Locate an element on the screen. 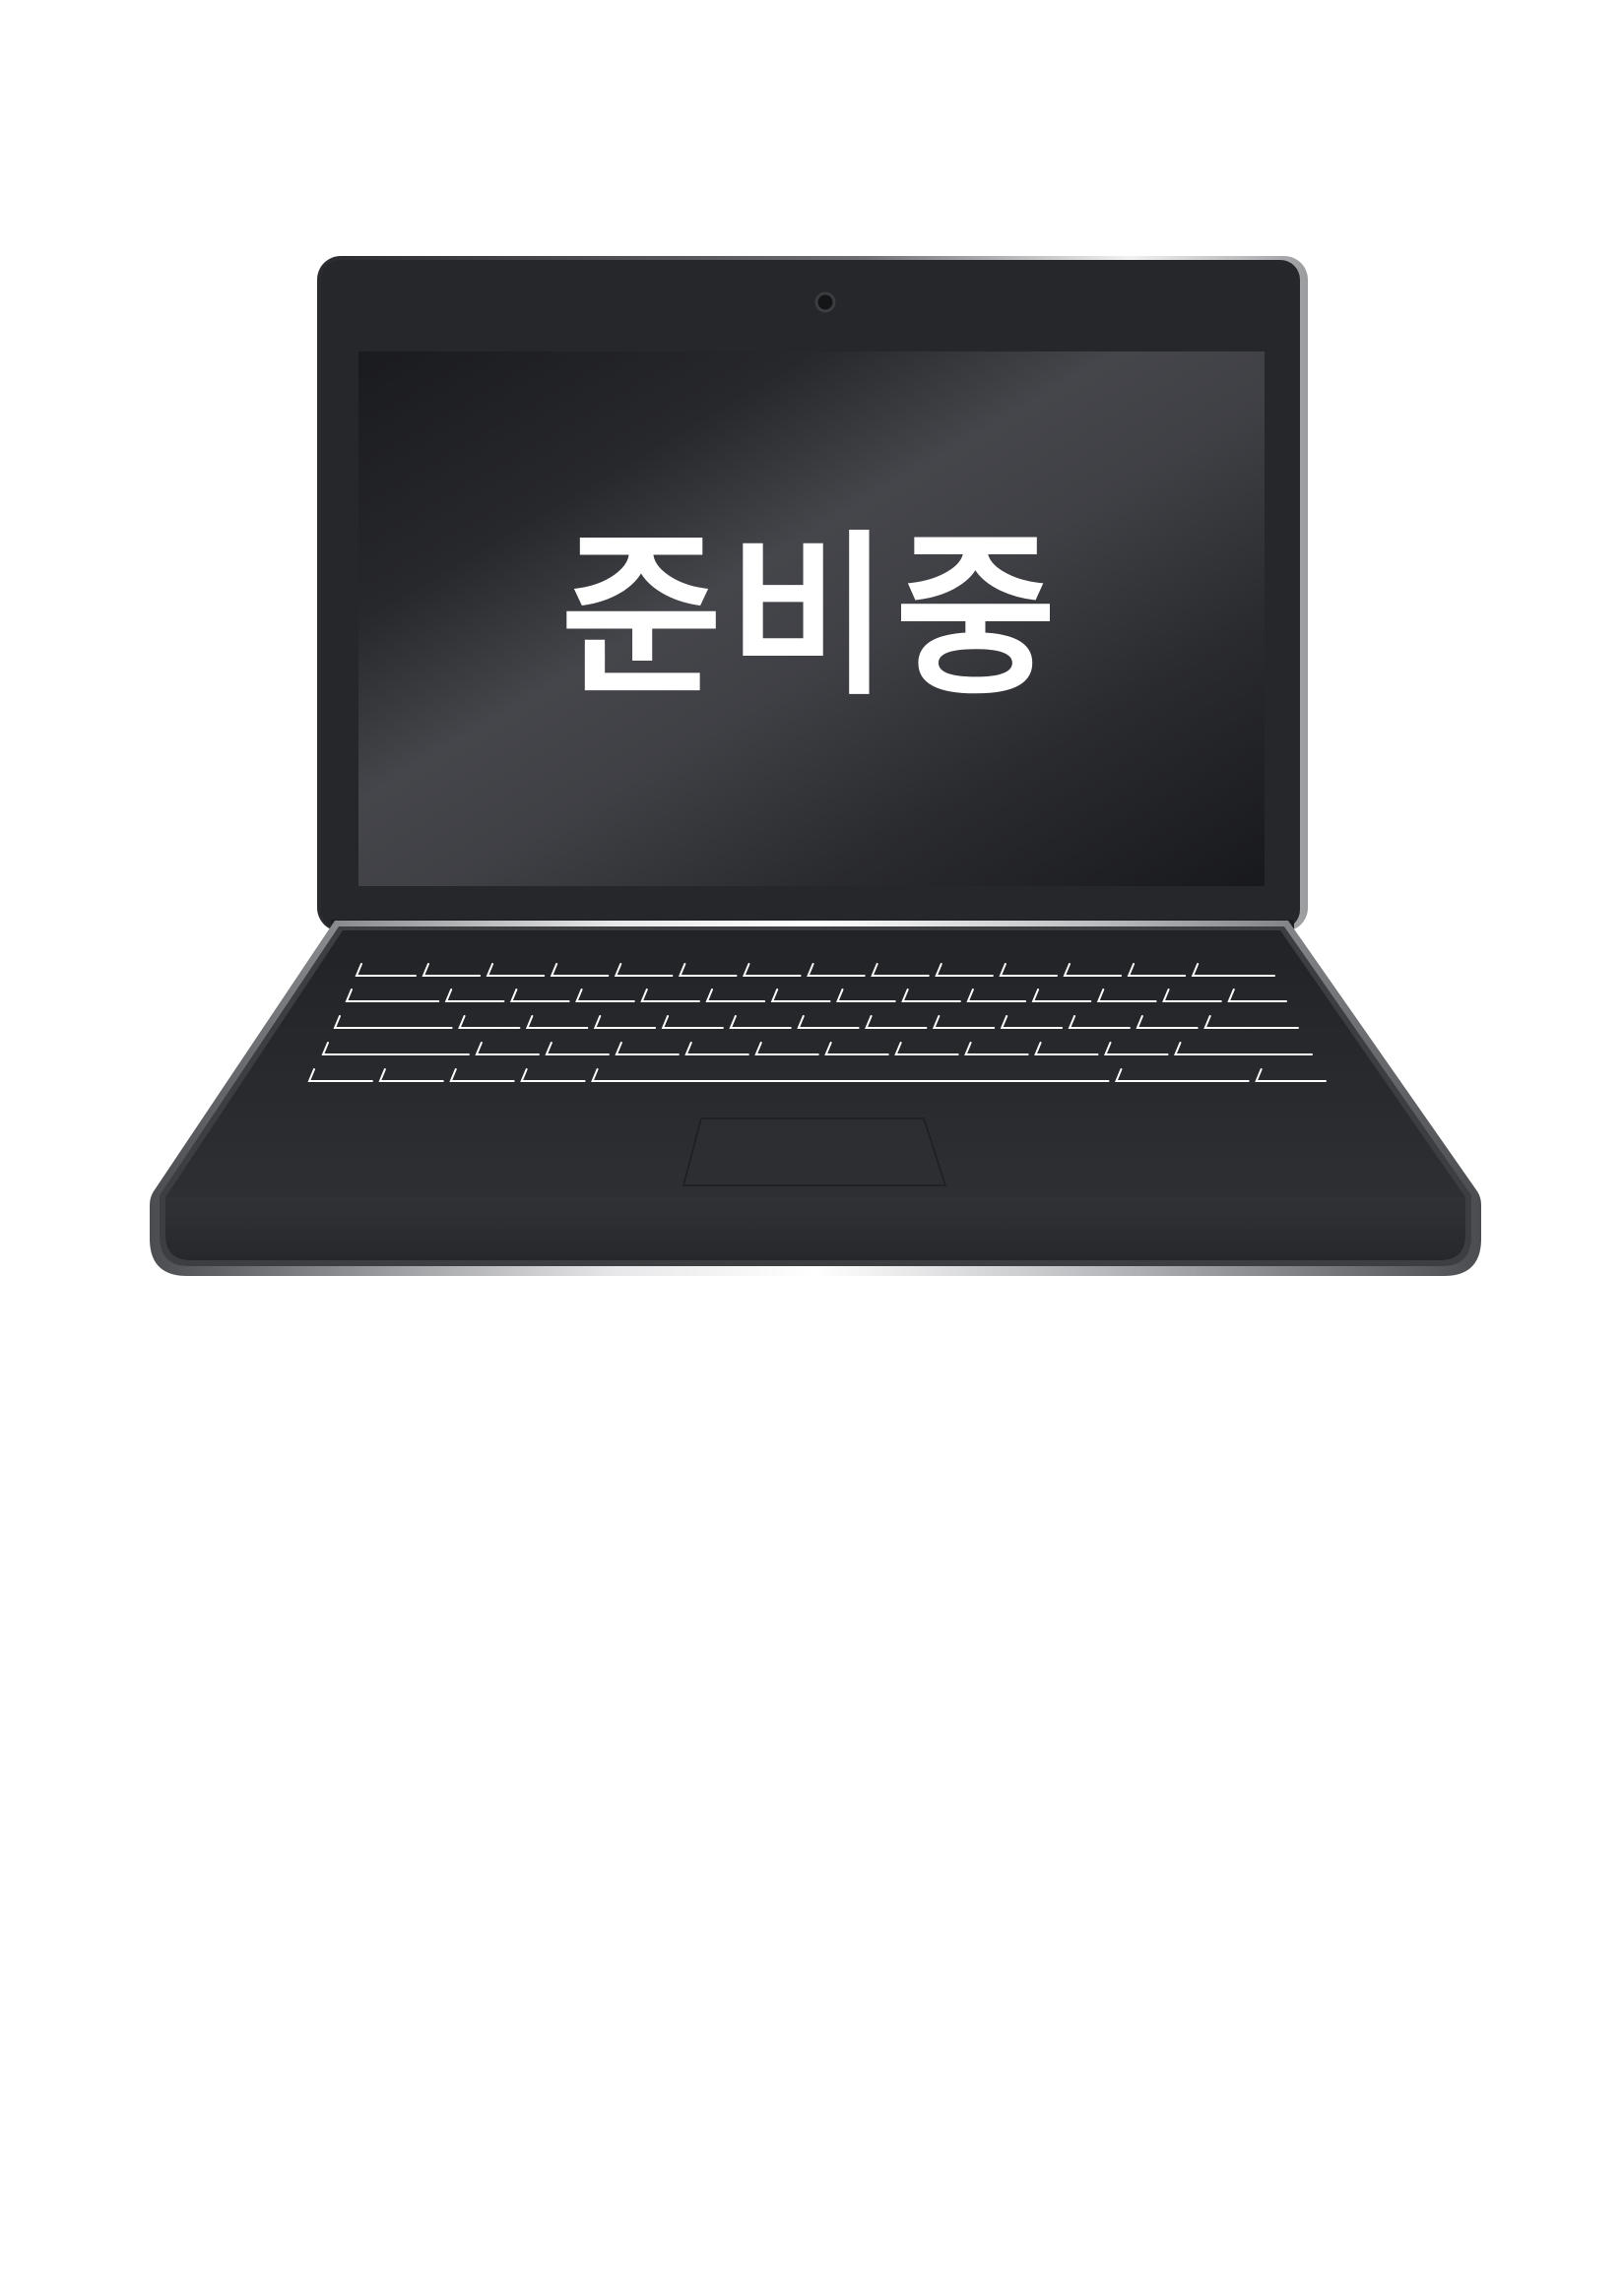 The image size is (1623, 2296). laptop-base is located at coordinates (815, 1098).